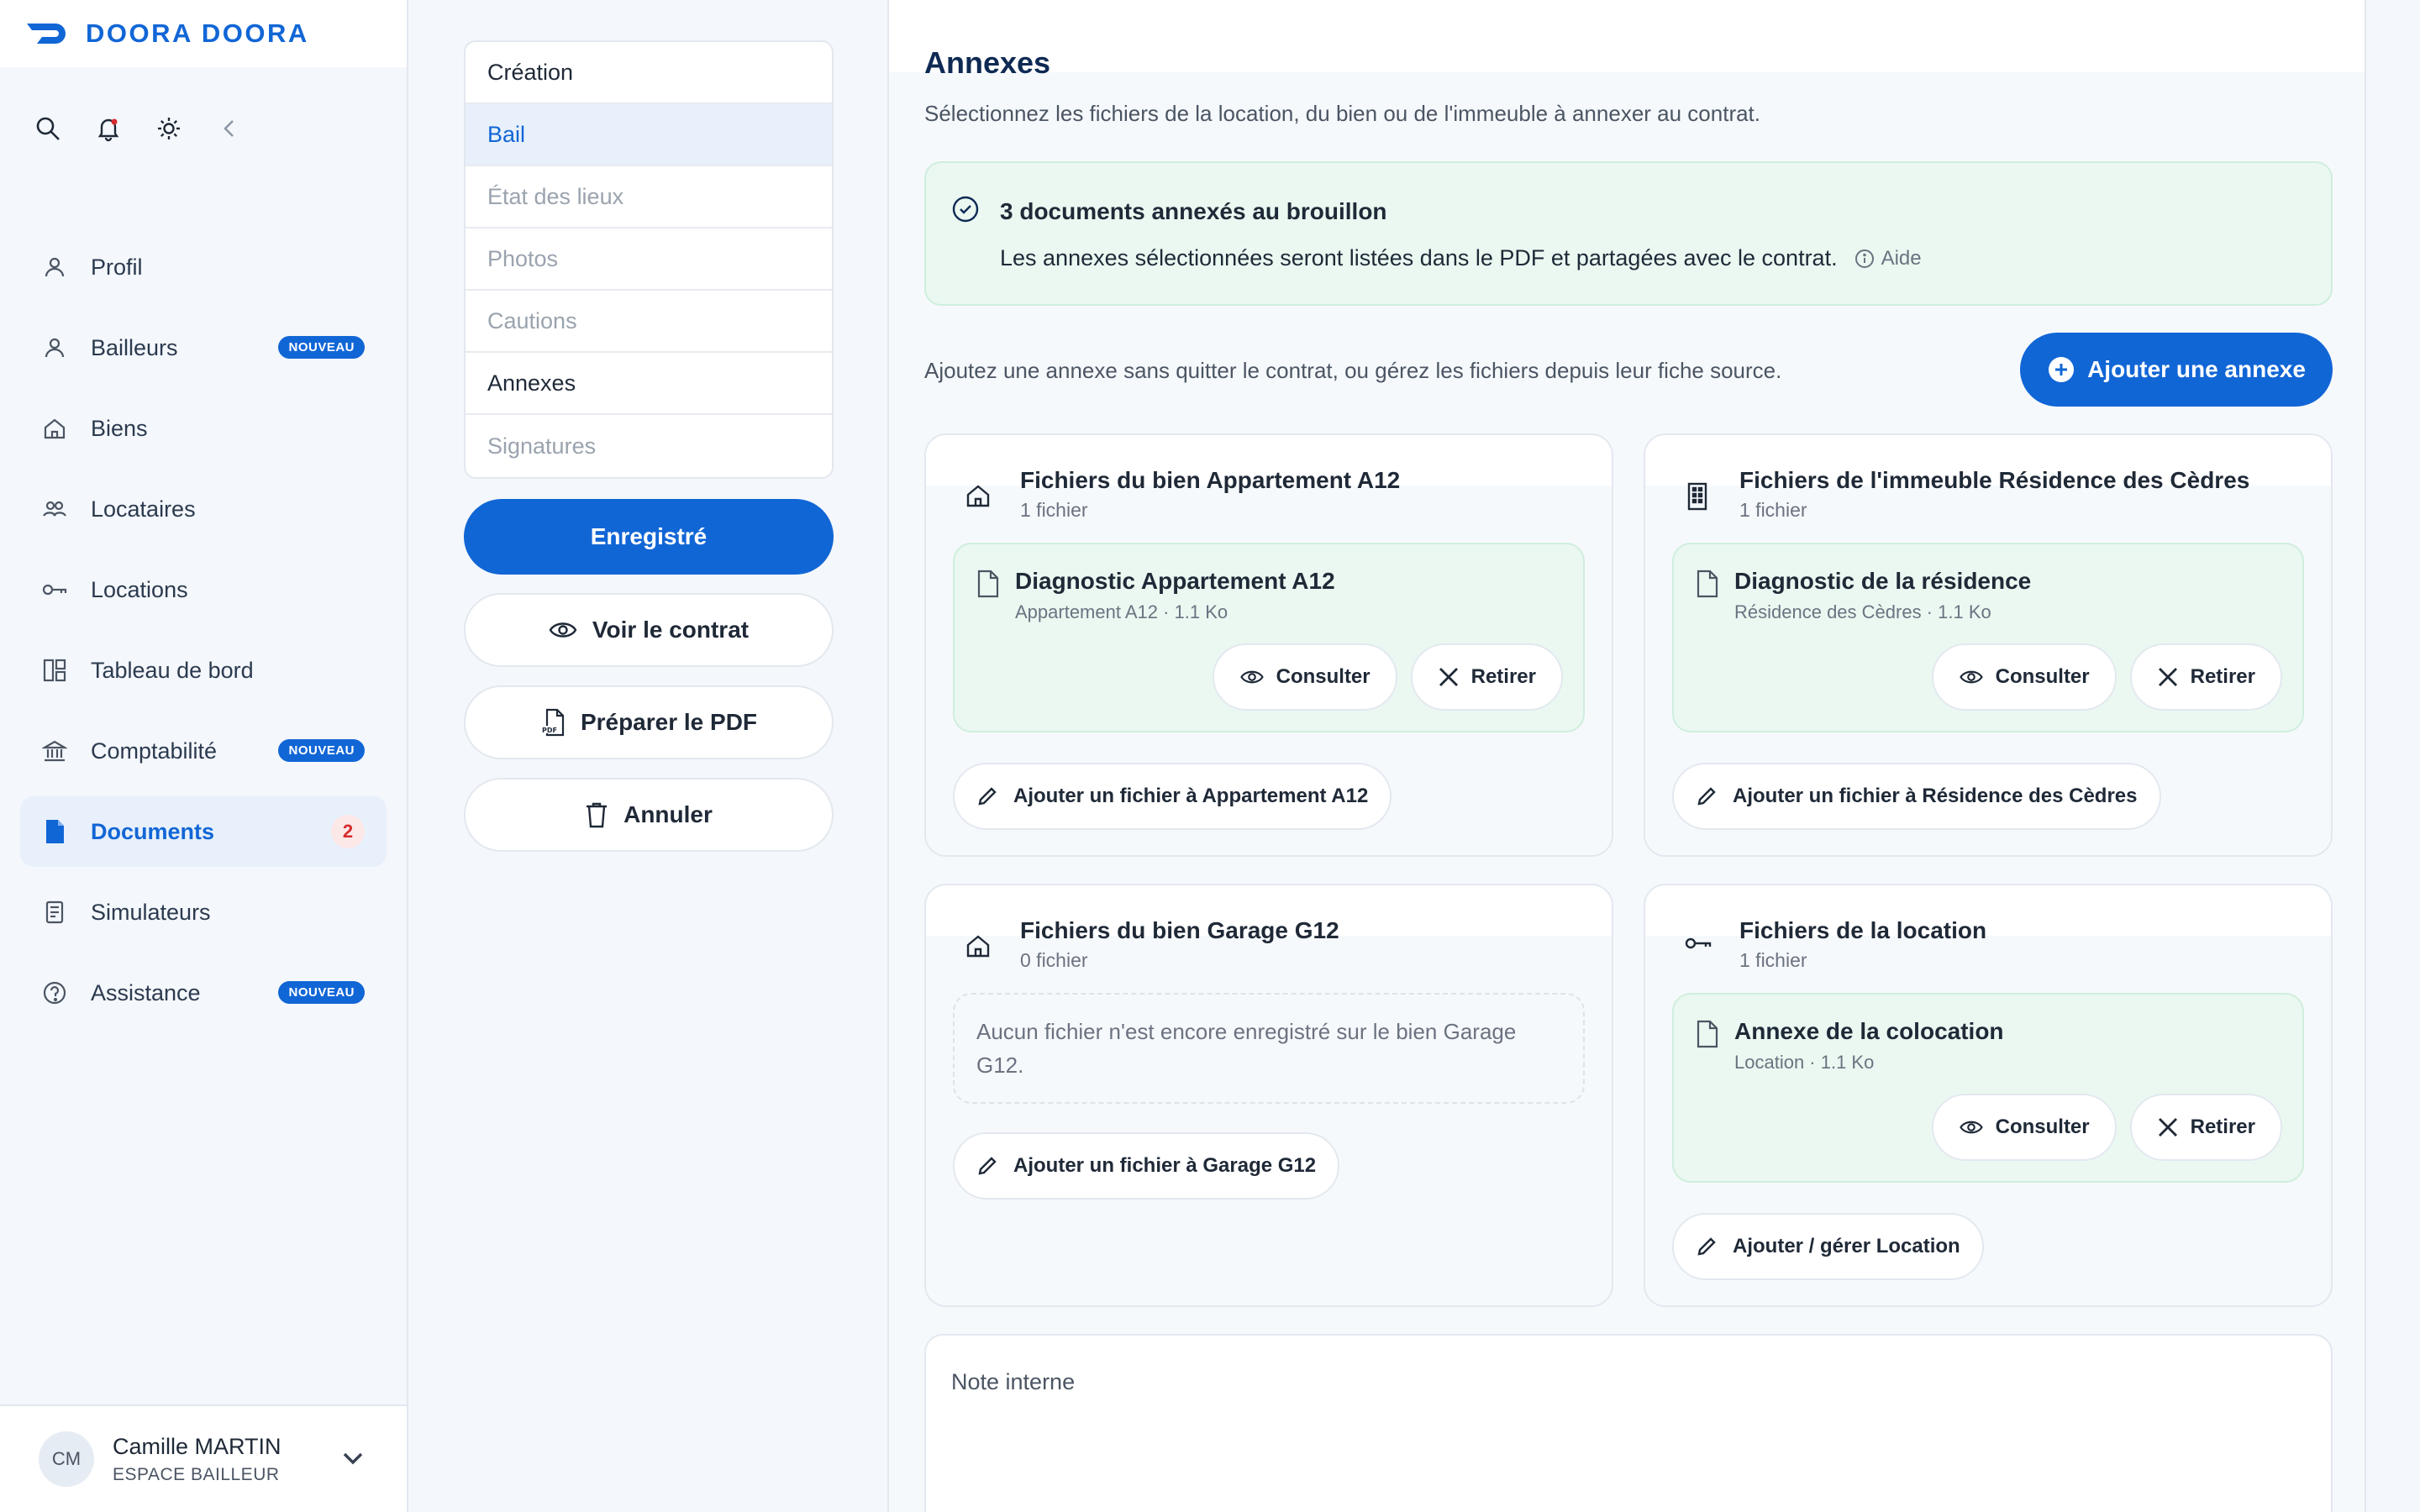  Describe the element at coordinates (1883, 581) in the screenshot. I see `file-name: Diagnostic de la résidence` at that location.